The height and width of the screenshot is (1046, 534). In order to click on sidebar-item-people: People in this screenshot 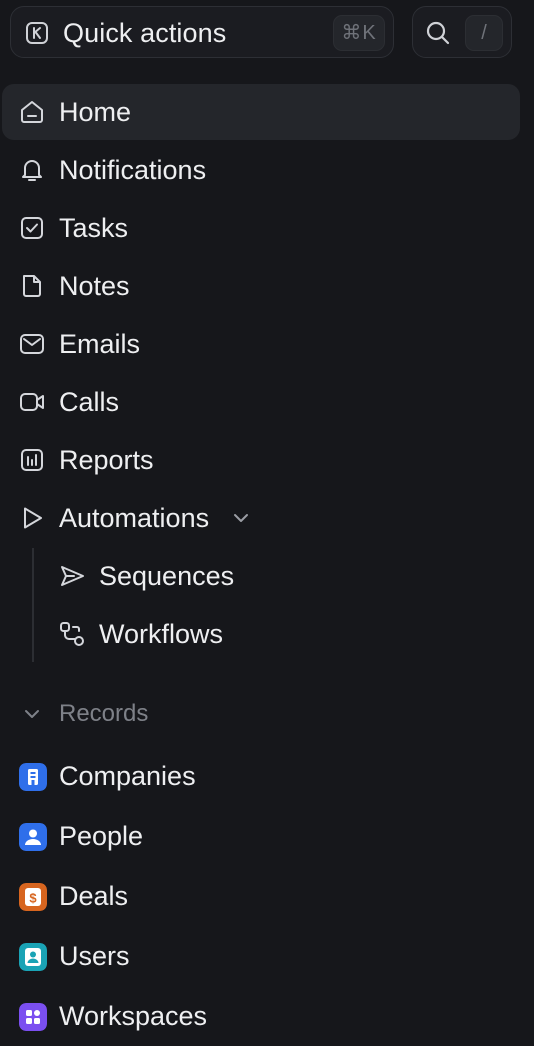, I will do `click(261, 836)`.